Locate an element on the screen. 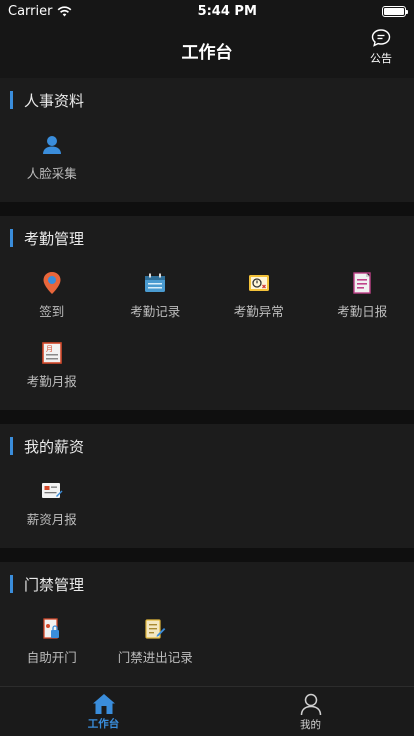 This screenshot has height=736, width=414. nav-bar: 工作台 公告 is located at coordinates (207, 50).